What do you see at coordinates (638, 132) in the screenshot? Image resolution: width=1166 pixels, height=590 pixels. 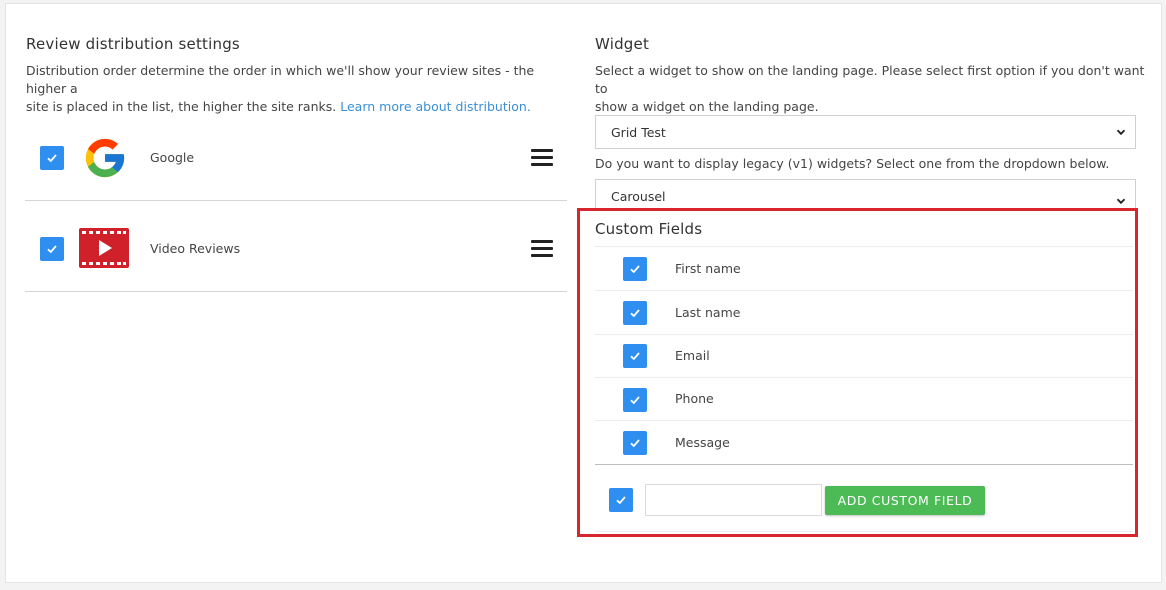 I see `widget-select-value: Grid Test` at bounding box center [638, 132].